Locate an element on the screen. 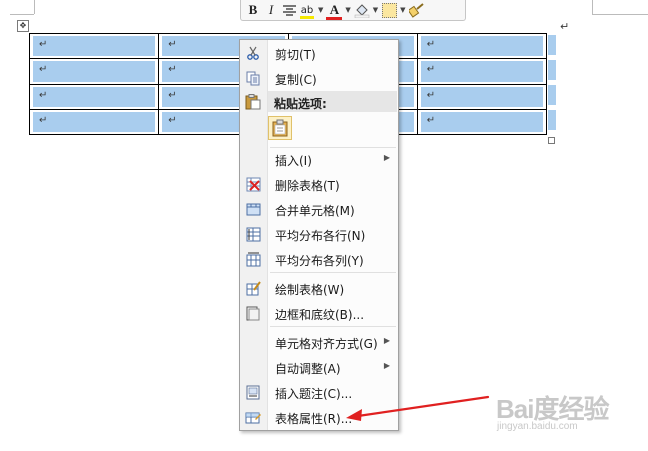  watermark-brand: Bai度经验 is located at coordinates (552, 409).